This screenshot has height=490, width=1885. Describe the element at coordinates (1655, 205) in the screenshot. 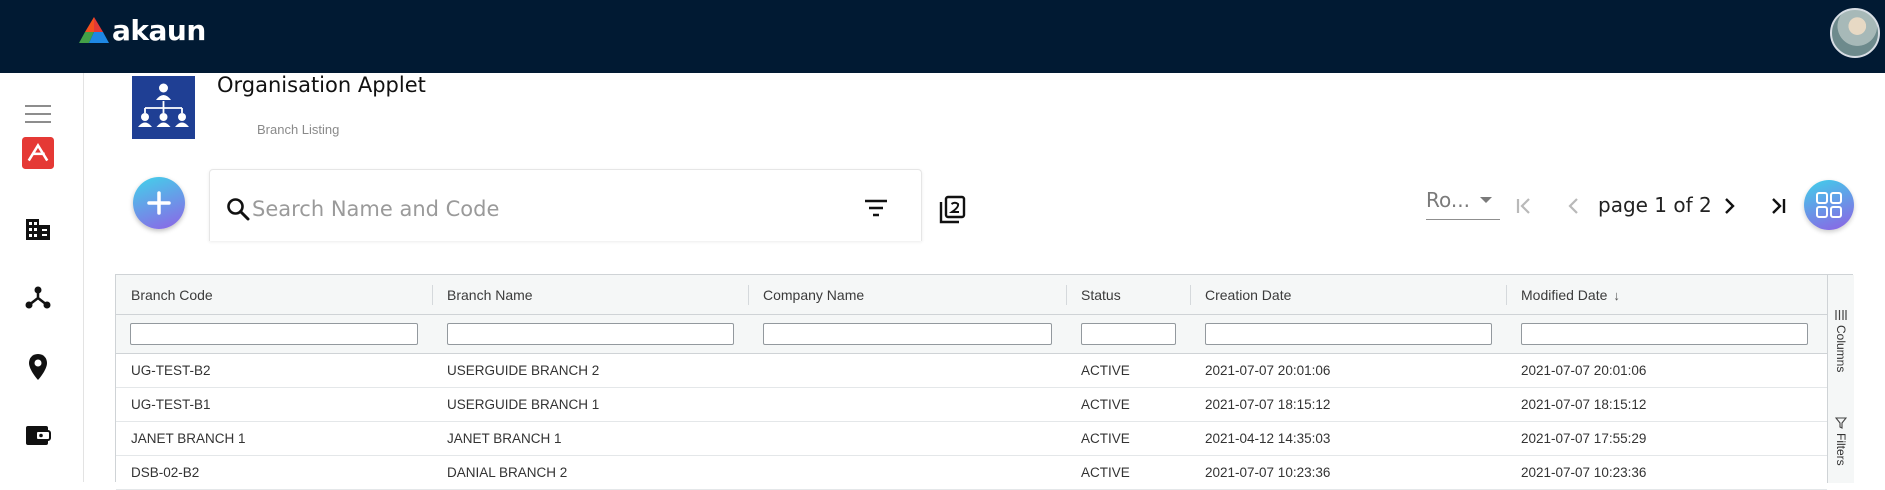

I see `page-indicator: page 1 of 2` at that location.